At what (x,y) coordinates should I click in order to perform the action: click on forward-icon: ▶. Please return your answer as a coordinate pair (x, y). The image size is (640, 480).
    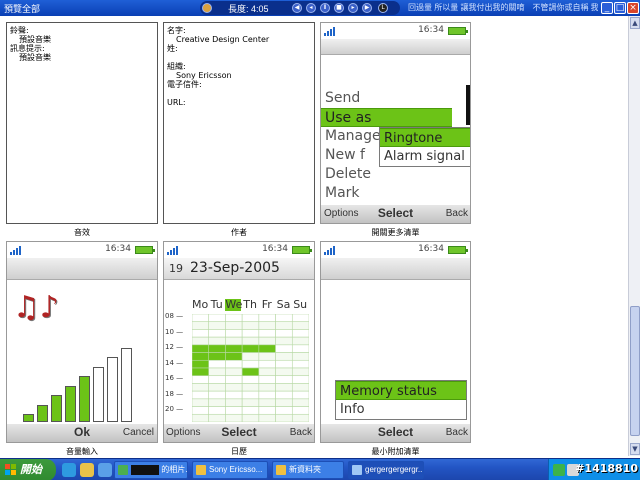
    Looking at the image, I should click on (367, 8).